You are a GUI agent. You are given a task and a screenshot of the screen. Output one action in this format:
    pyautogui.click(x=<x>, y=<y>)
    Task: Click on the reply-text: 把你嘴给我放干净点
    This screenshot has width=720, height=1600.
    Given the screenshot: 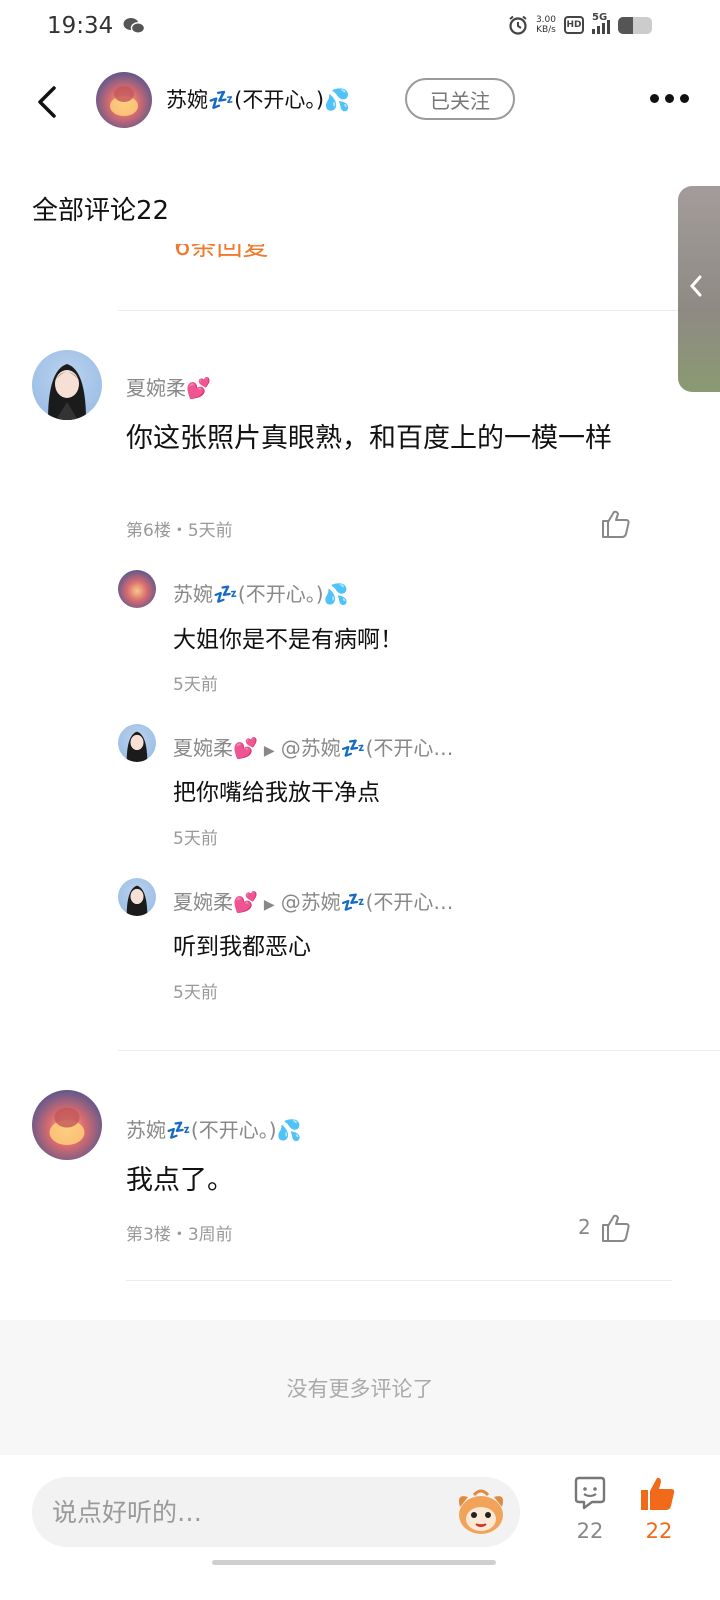 What is the action you would take?
    pyautogui.click(x=276, y=793)
    